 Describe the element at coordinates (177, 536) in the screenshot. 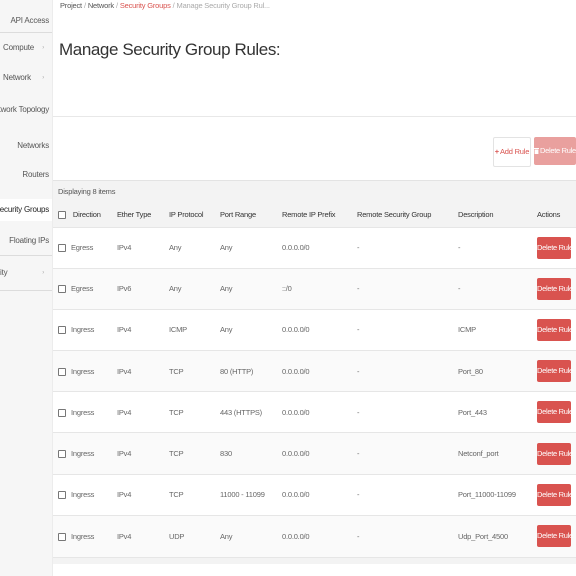

I see `cell-protocol: UDP` at that location.